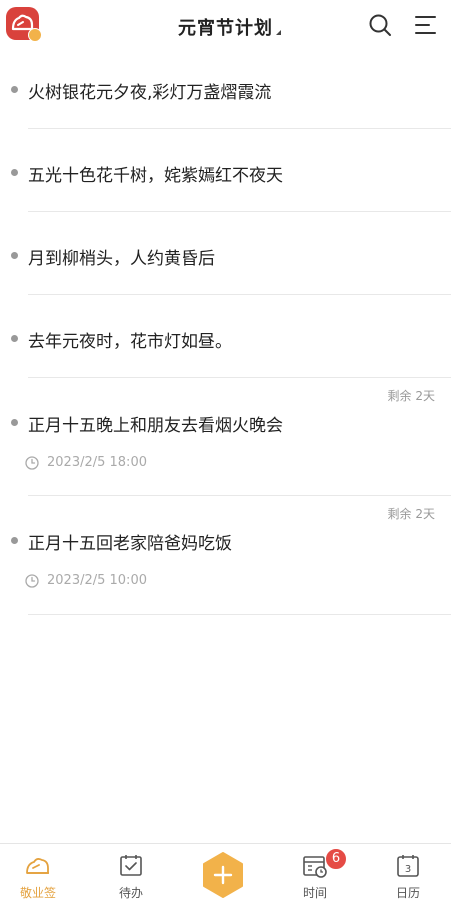  I want to click on tab-label: 日历, so click(407, 893).